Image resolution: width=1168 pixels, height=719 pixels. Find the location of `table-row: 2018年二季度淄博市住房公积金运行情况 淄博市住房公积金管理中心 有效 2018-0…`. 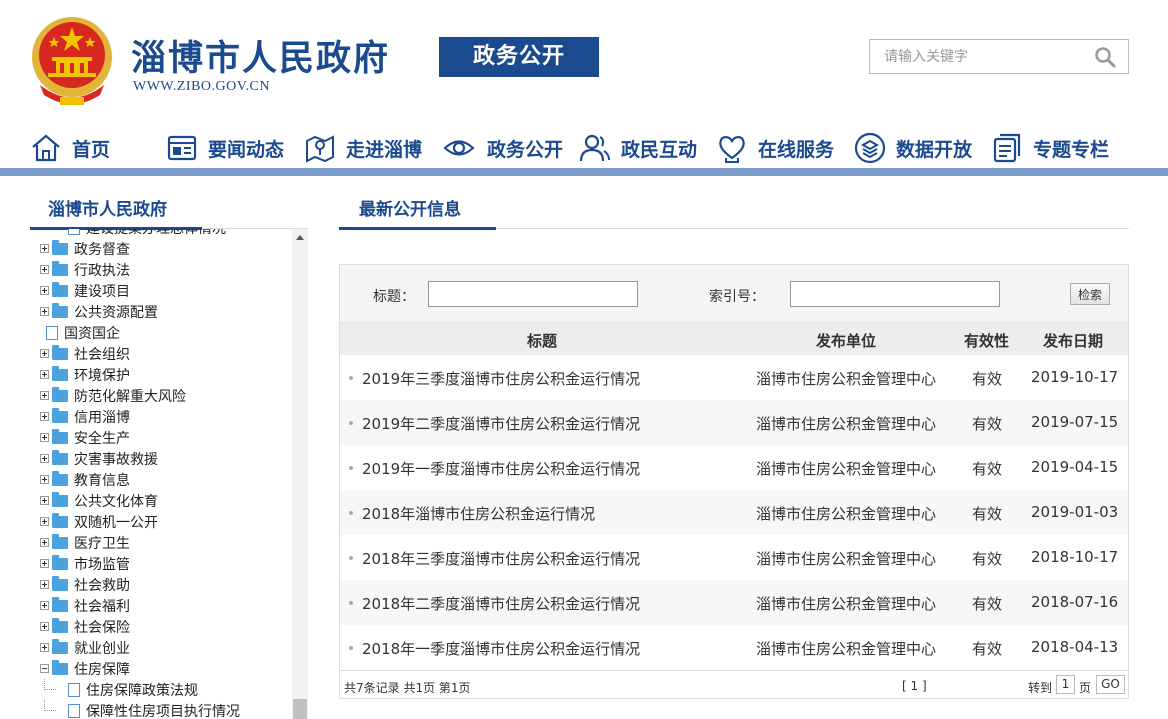

table-row: 2018年二季度淄博市住房公积金运行情况 淄博市住房公积金管理中心 有效 2018-0… is located at coordinates (734, 602).